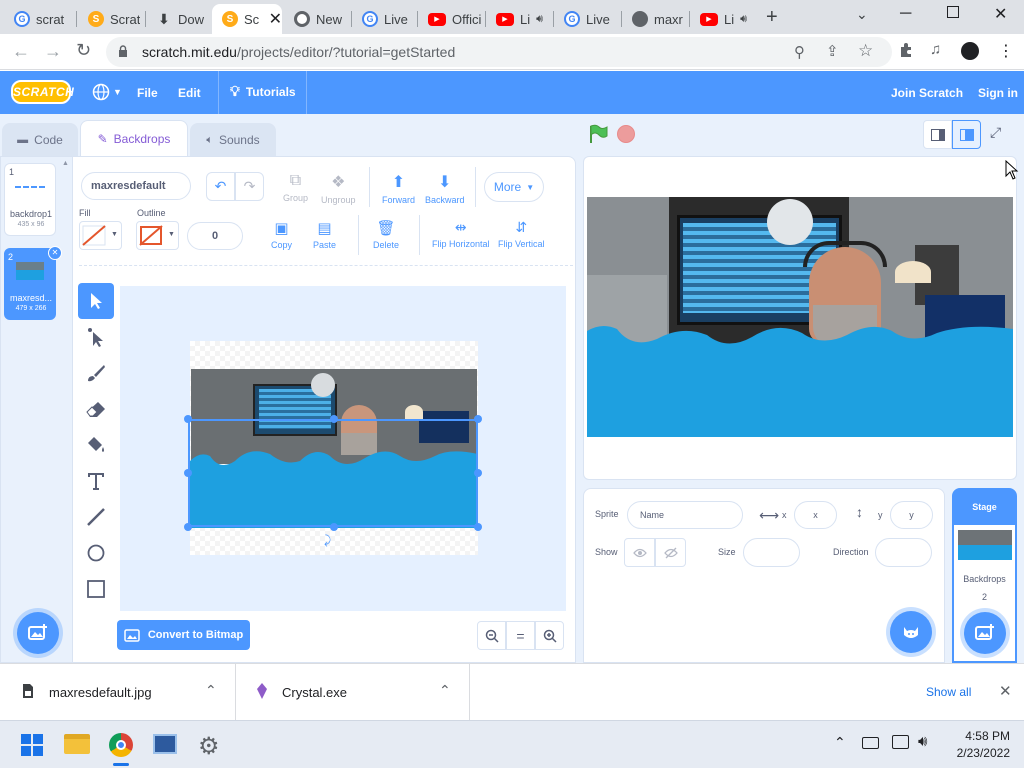 Image resolution: width=1024 pixels, height=768 pixels. What do you see at coordinates (21, 51) in the screenshot?
I see `back-icon: ←` at bounding box center [21, 51].